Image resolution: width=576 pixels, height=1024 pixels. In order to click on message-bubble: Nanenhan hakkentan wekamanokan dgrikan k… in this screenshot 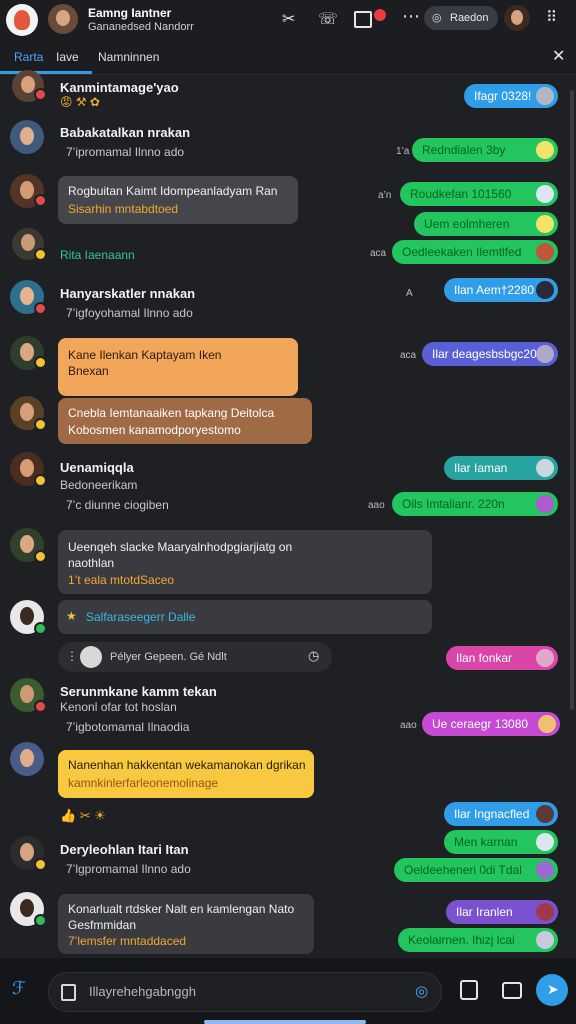, I will do `click(186, 774)`.